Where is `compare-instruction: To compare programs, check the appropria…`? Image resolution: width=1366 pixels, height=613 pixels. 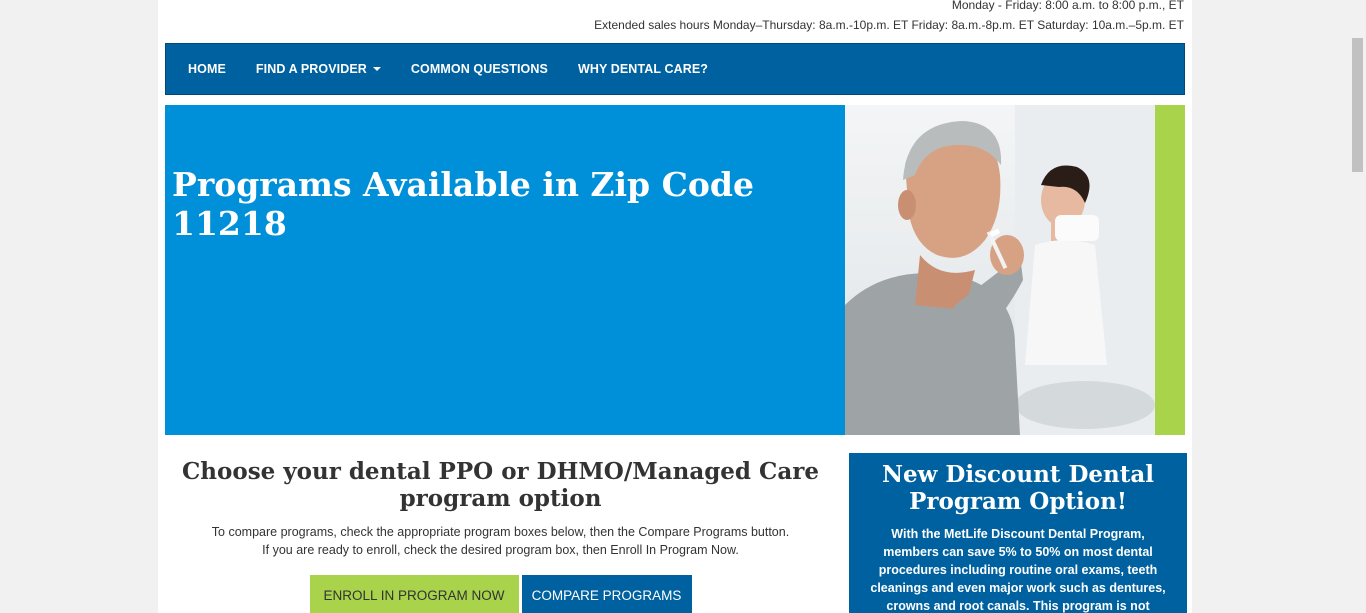
compare-instruction: To compare programs, check the appropria… is located at coordinates (500, 532).